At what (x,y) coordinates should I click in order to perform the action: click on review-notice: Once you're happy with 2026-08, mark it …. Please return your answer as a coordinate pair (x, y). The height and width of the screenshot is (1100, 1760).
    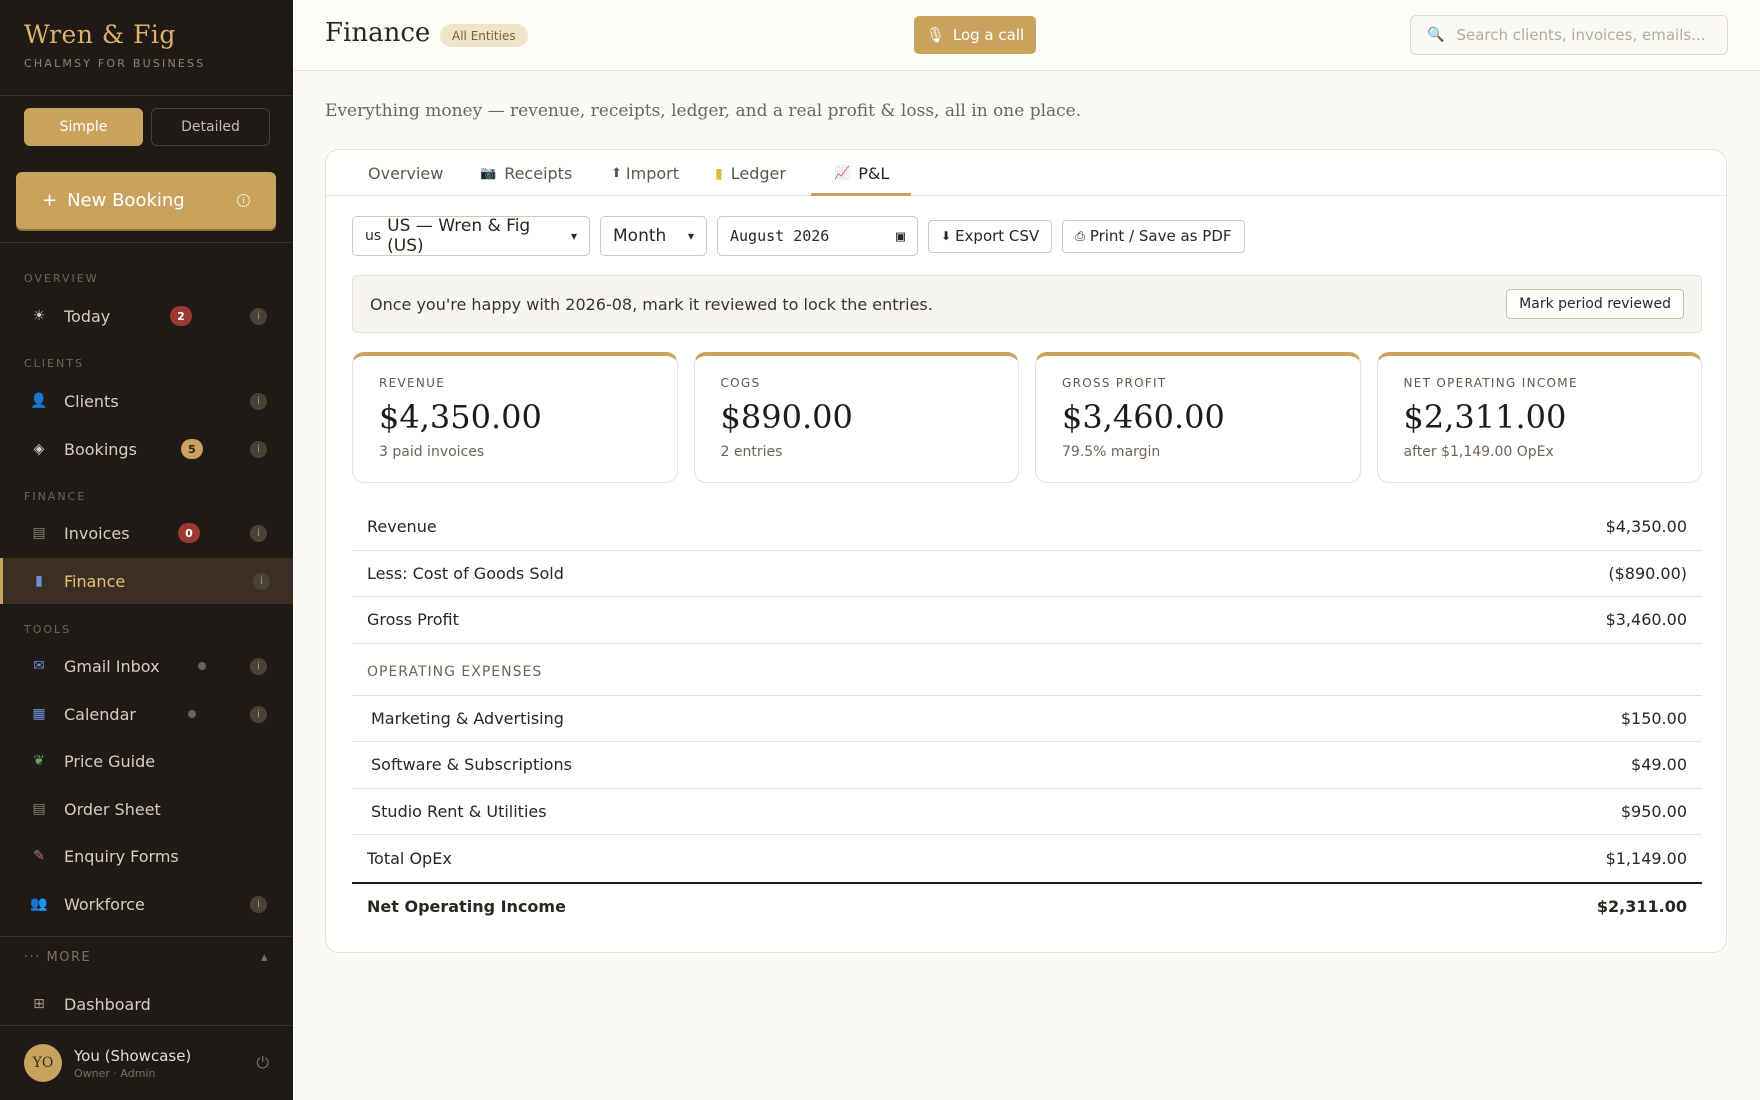
    Looking at the image, I should click on (1027, 304).